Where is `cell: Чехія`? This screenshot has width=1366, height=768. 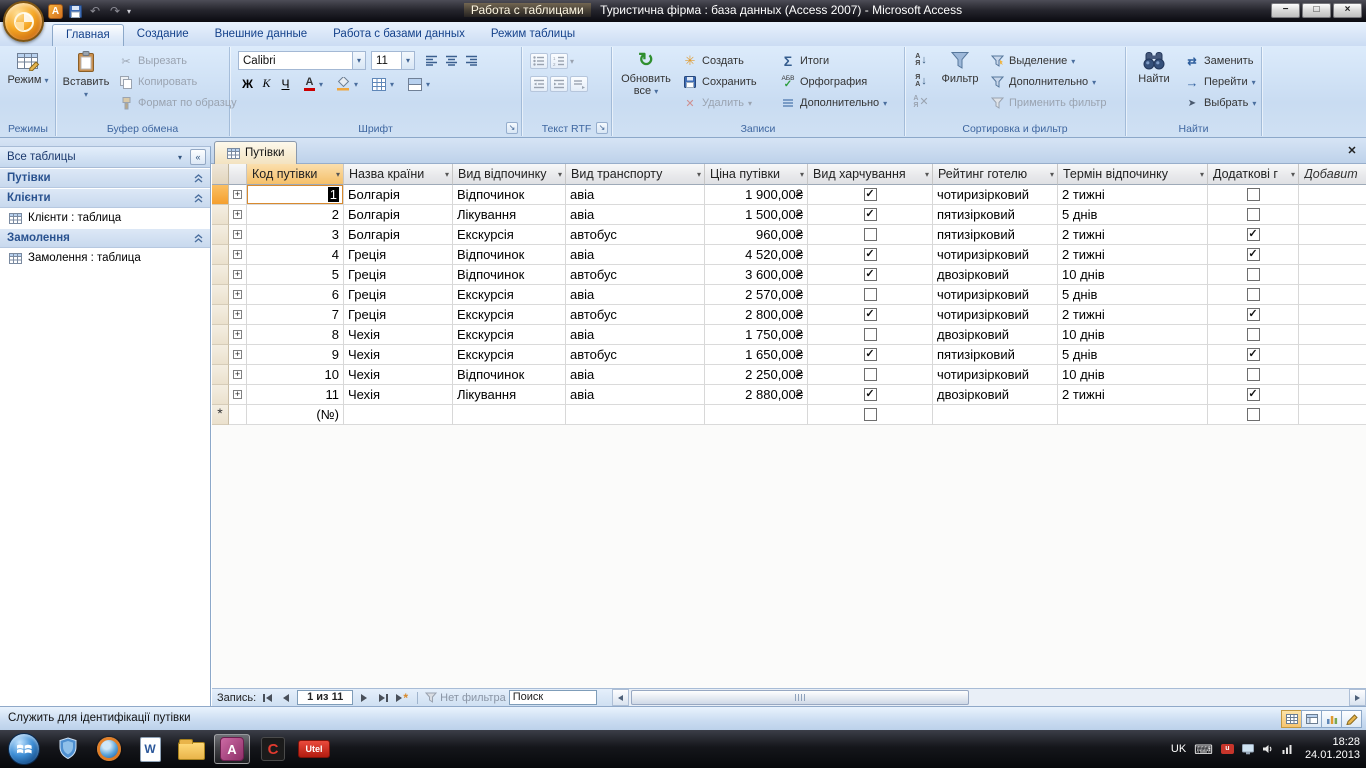 cell: Чехія is located at coordinates (398, 375).